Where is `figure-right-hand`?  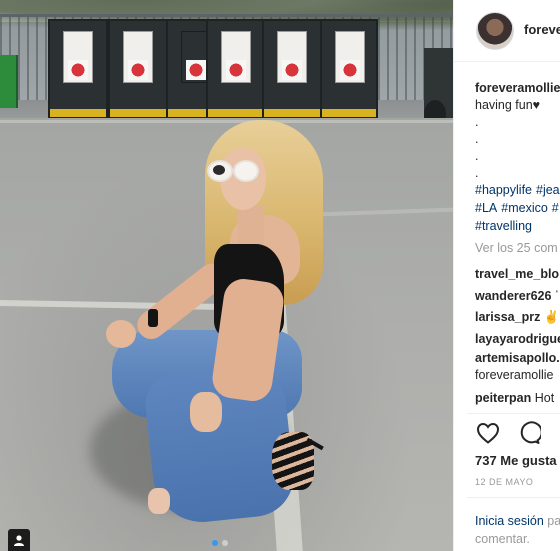 figure-right-hand is located at coordinates (206, 412).